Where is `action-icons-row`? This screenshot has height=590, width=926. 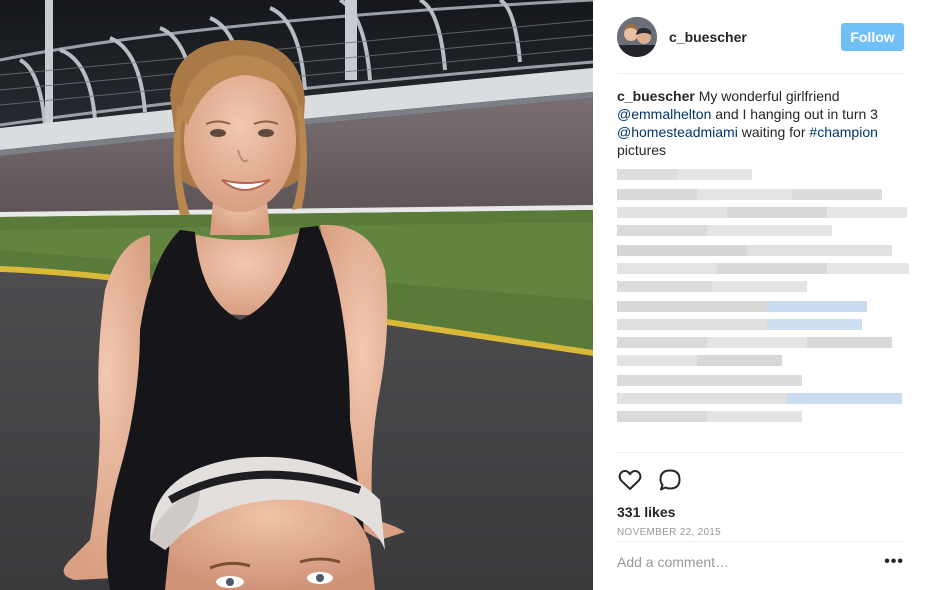 action-icons-row is located at coordinates (760, 475).